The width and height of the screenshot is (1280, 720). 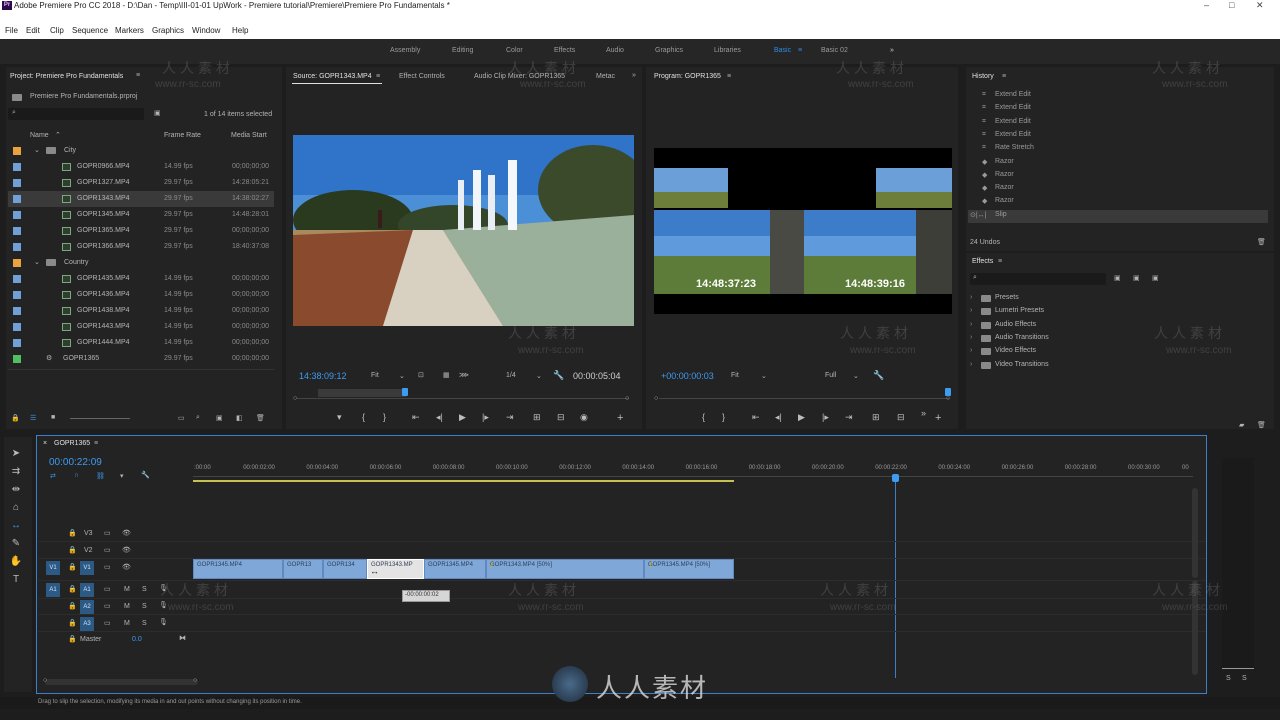 What do you see at coordinates (849, 417) in the screenshot?
I see `program-go-to-out-icon: ⇥` at bounding box center [849, 417].